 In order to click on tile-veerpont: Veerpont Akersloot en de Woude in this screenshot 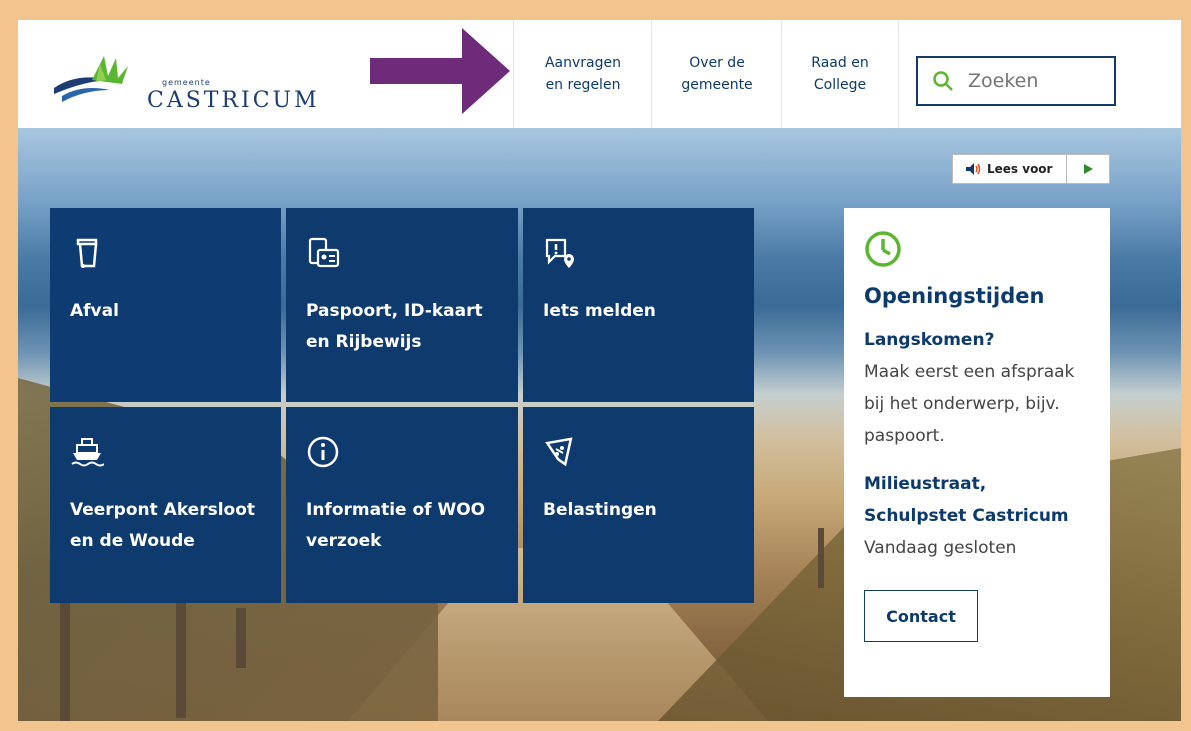, I will do `click(165, 505)`.